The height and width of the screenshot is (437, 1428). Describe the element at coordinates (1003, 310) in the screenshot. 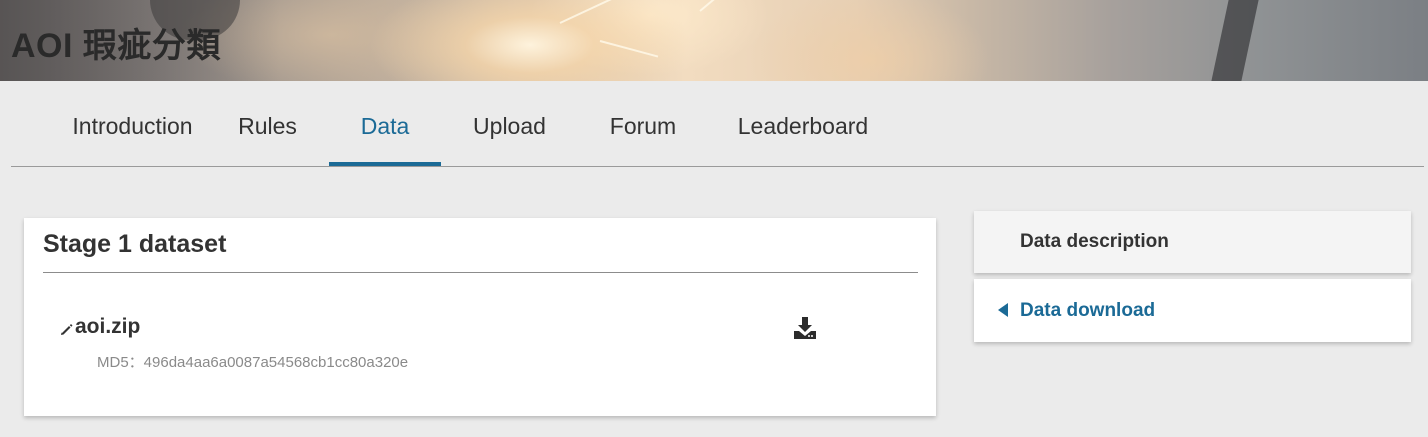

I see `caret-left-icon` at that location.